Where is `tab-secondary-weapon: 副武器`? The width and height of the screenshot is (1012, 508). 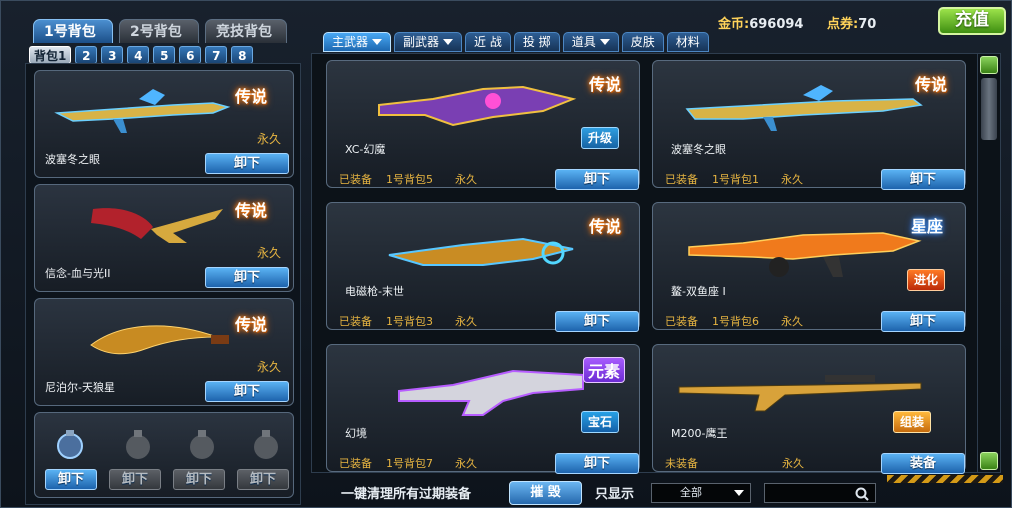
tab-secondary-weapon: 副武器 is located at coordinates (428, 42).